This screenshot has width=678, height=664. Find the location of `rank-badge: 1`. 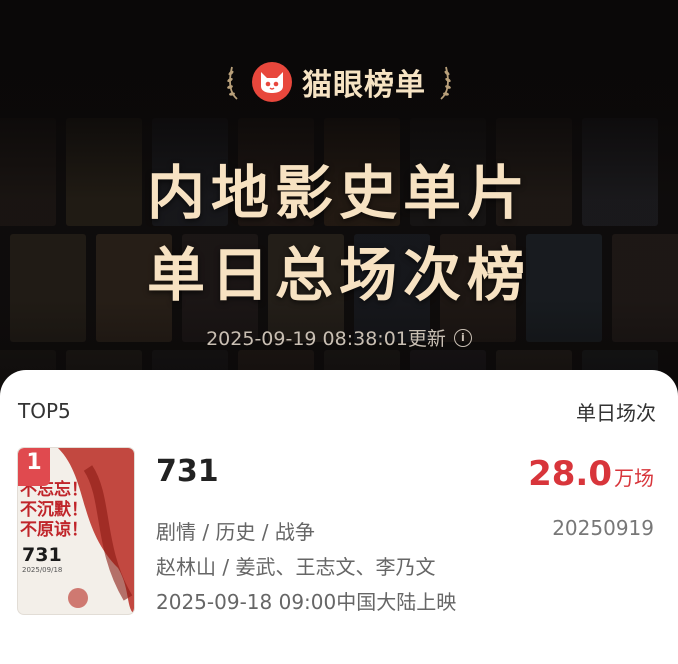

rank-badge: 1 is located at coordinates (34, 467).